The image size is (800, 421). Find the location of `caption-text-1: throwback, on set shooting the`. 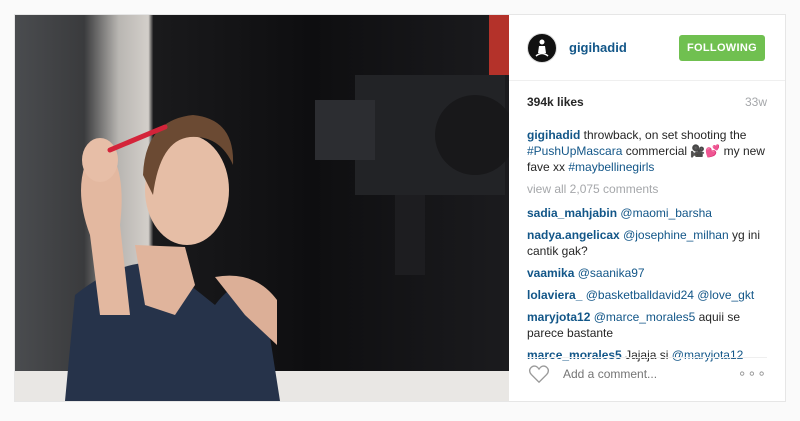

caption-text-1: throwback, on set shooting the is located at coordinates (665, 135).